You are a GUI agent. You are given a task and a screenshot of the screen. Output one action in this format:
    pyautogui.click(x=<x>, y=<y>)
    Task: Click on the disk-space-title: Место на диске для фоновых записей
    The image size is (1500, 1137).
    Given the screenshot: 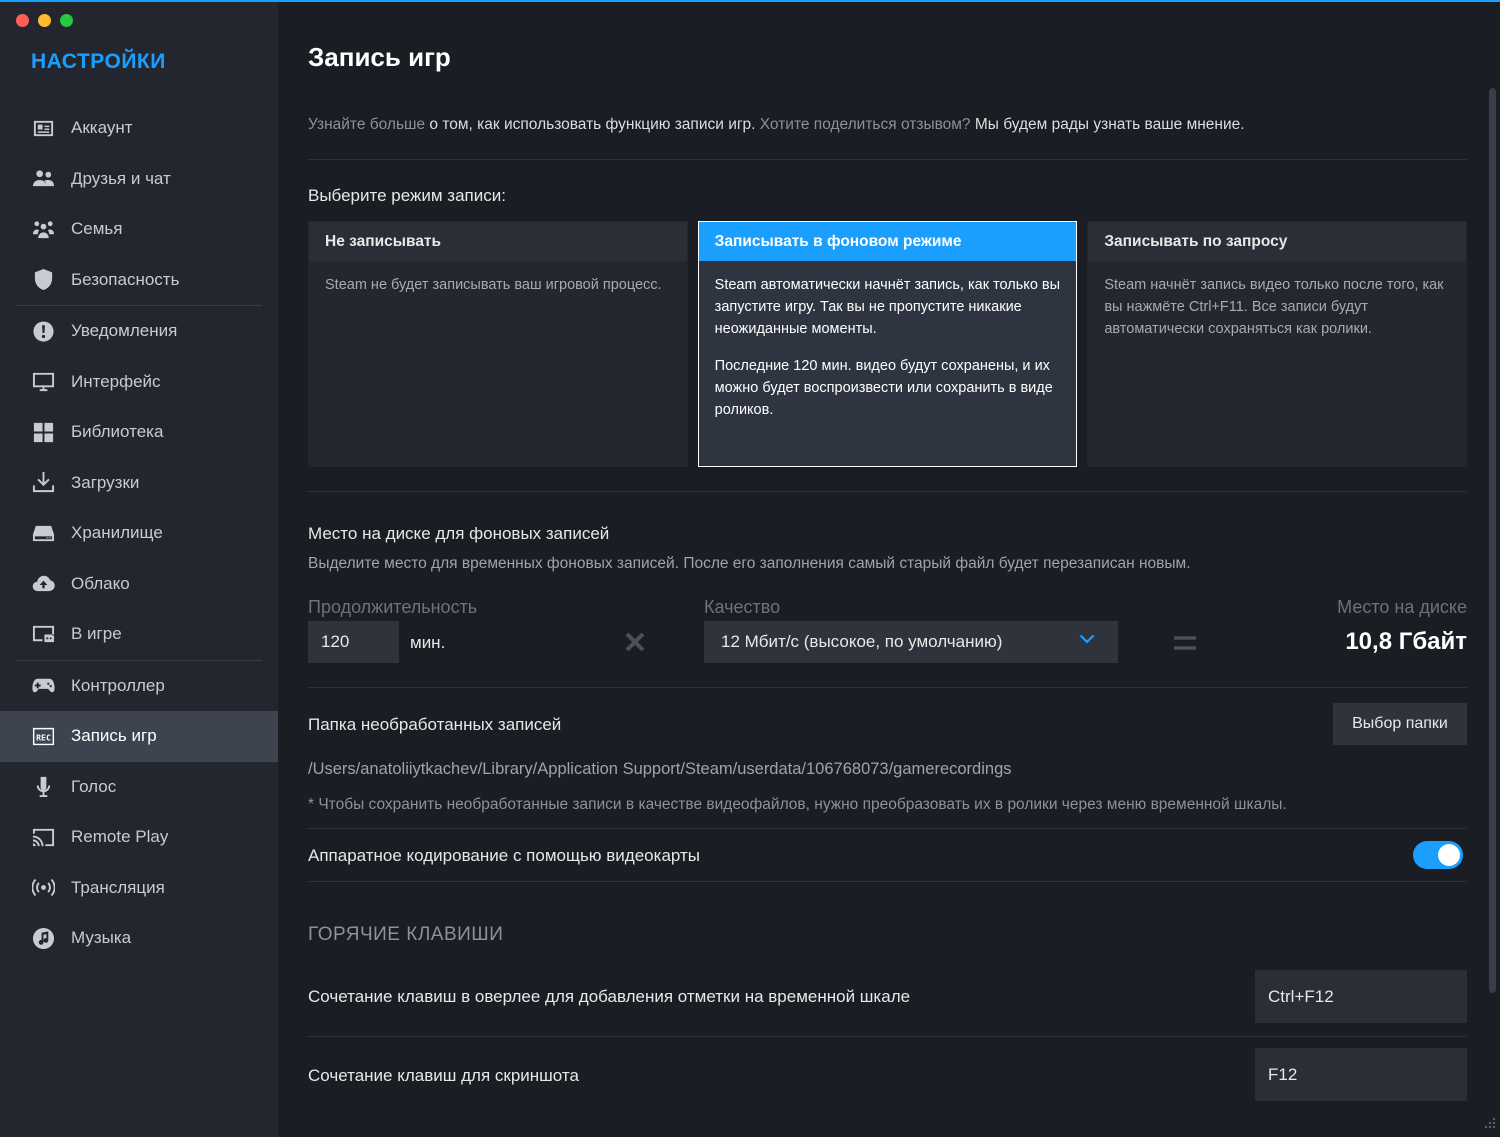 What is the action you would take?
    pyautogui.click(x=459, y=533)
    